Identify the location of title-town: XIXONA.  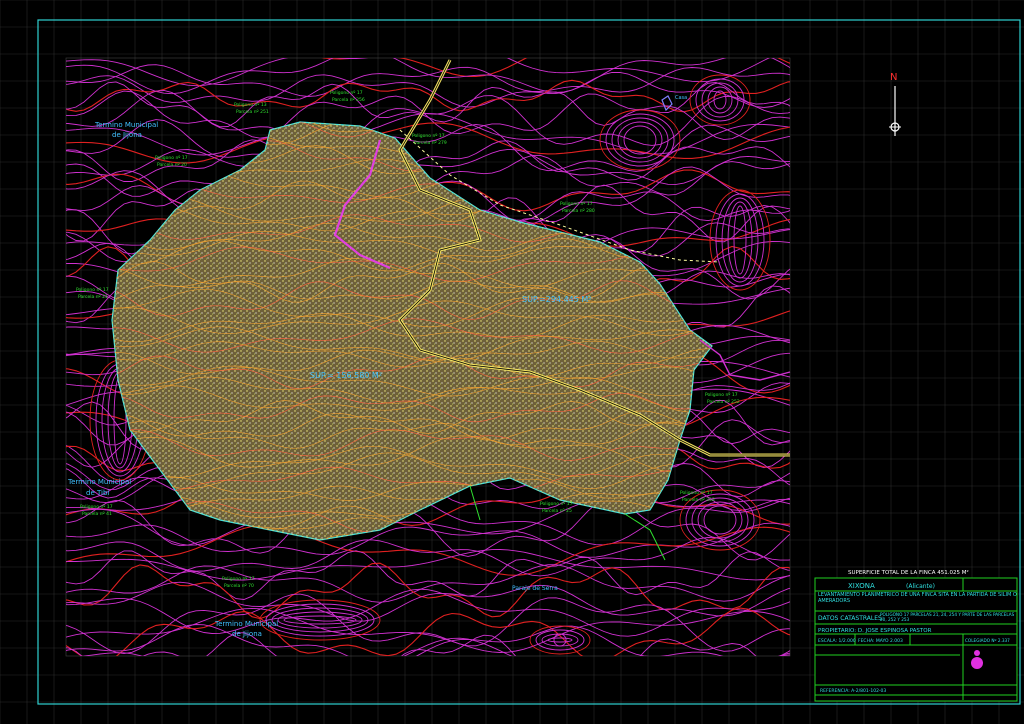
(861, 586).